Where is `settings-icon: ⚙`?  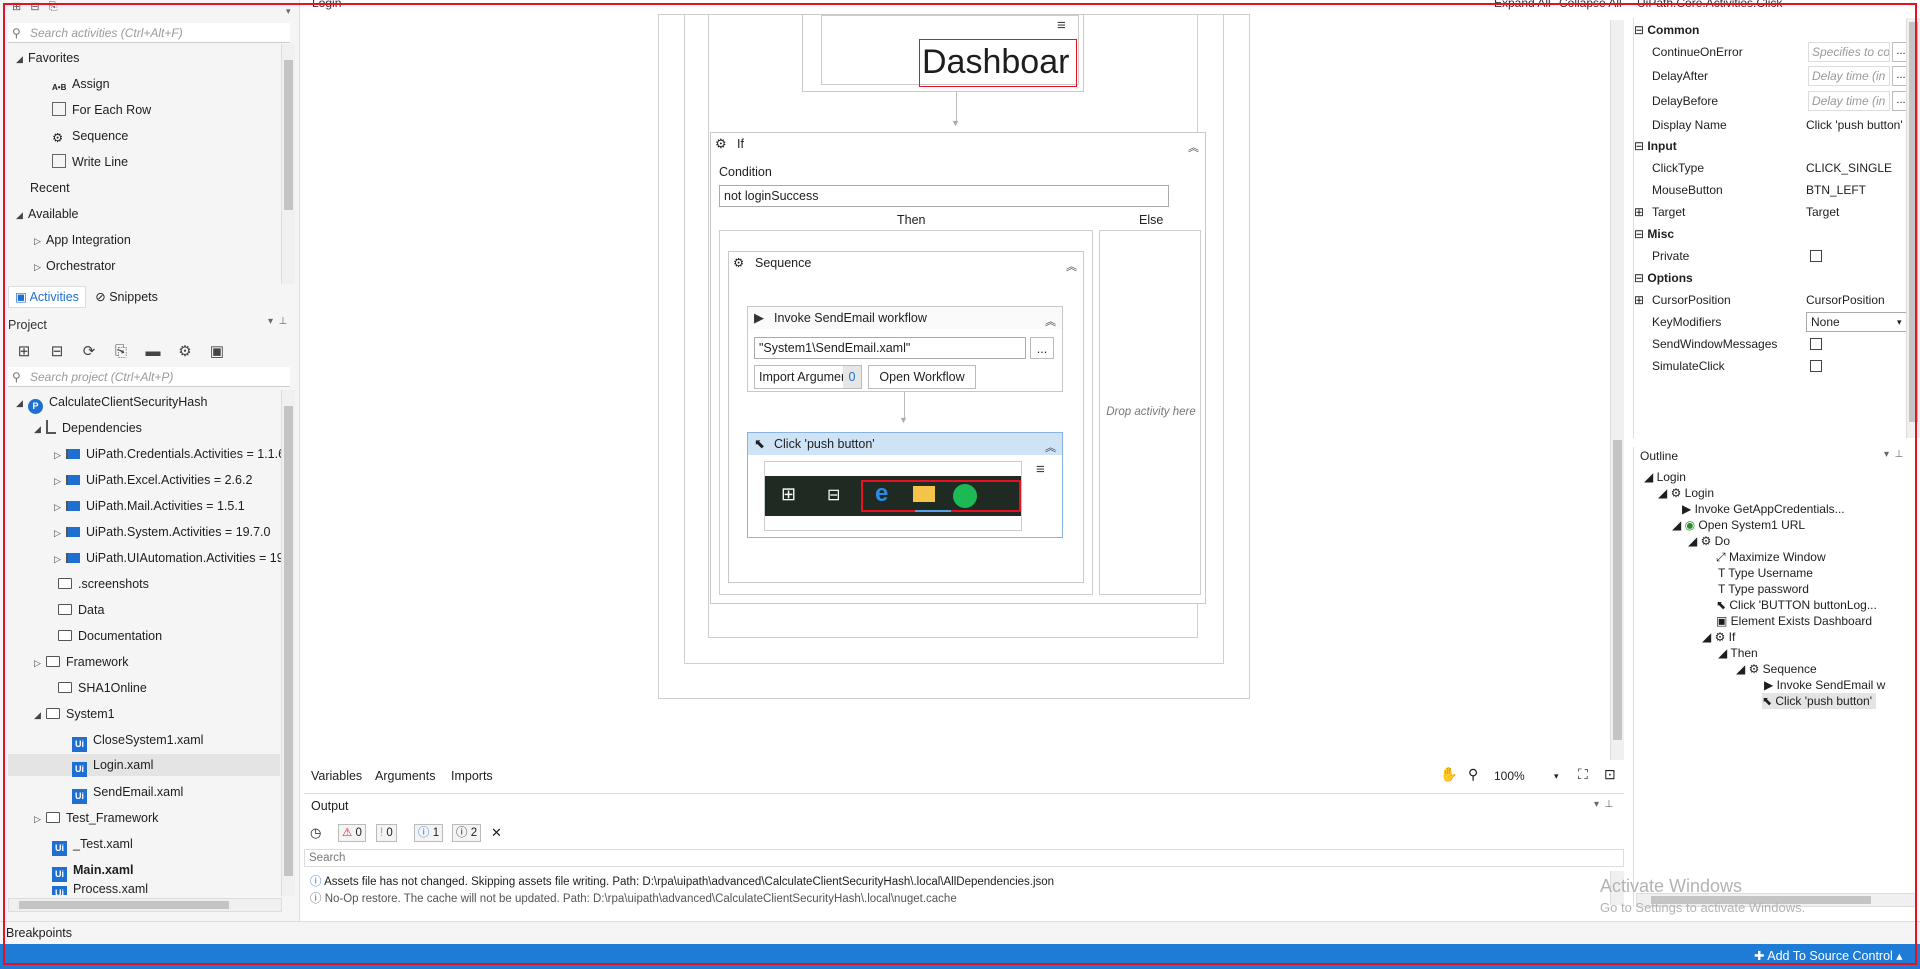 settings-icon: ⚙ is located at coordinates (185, 352).